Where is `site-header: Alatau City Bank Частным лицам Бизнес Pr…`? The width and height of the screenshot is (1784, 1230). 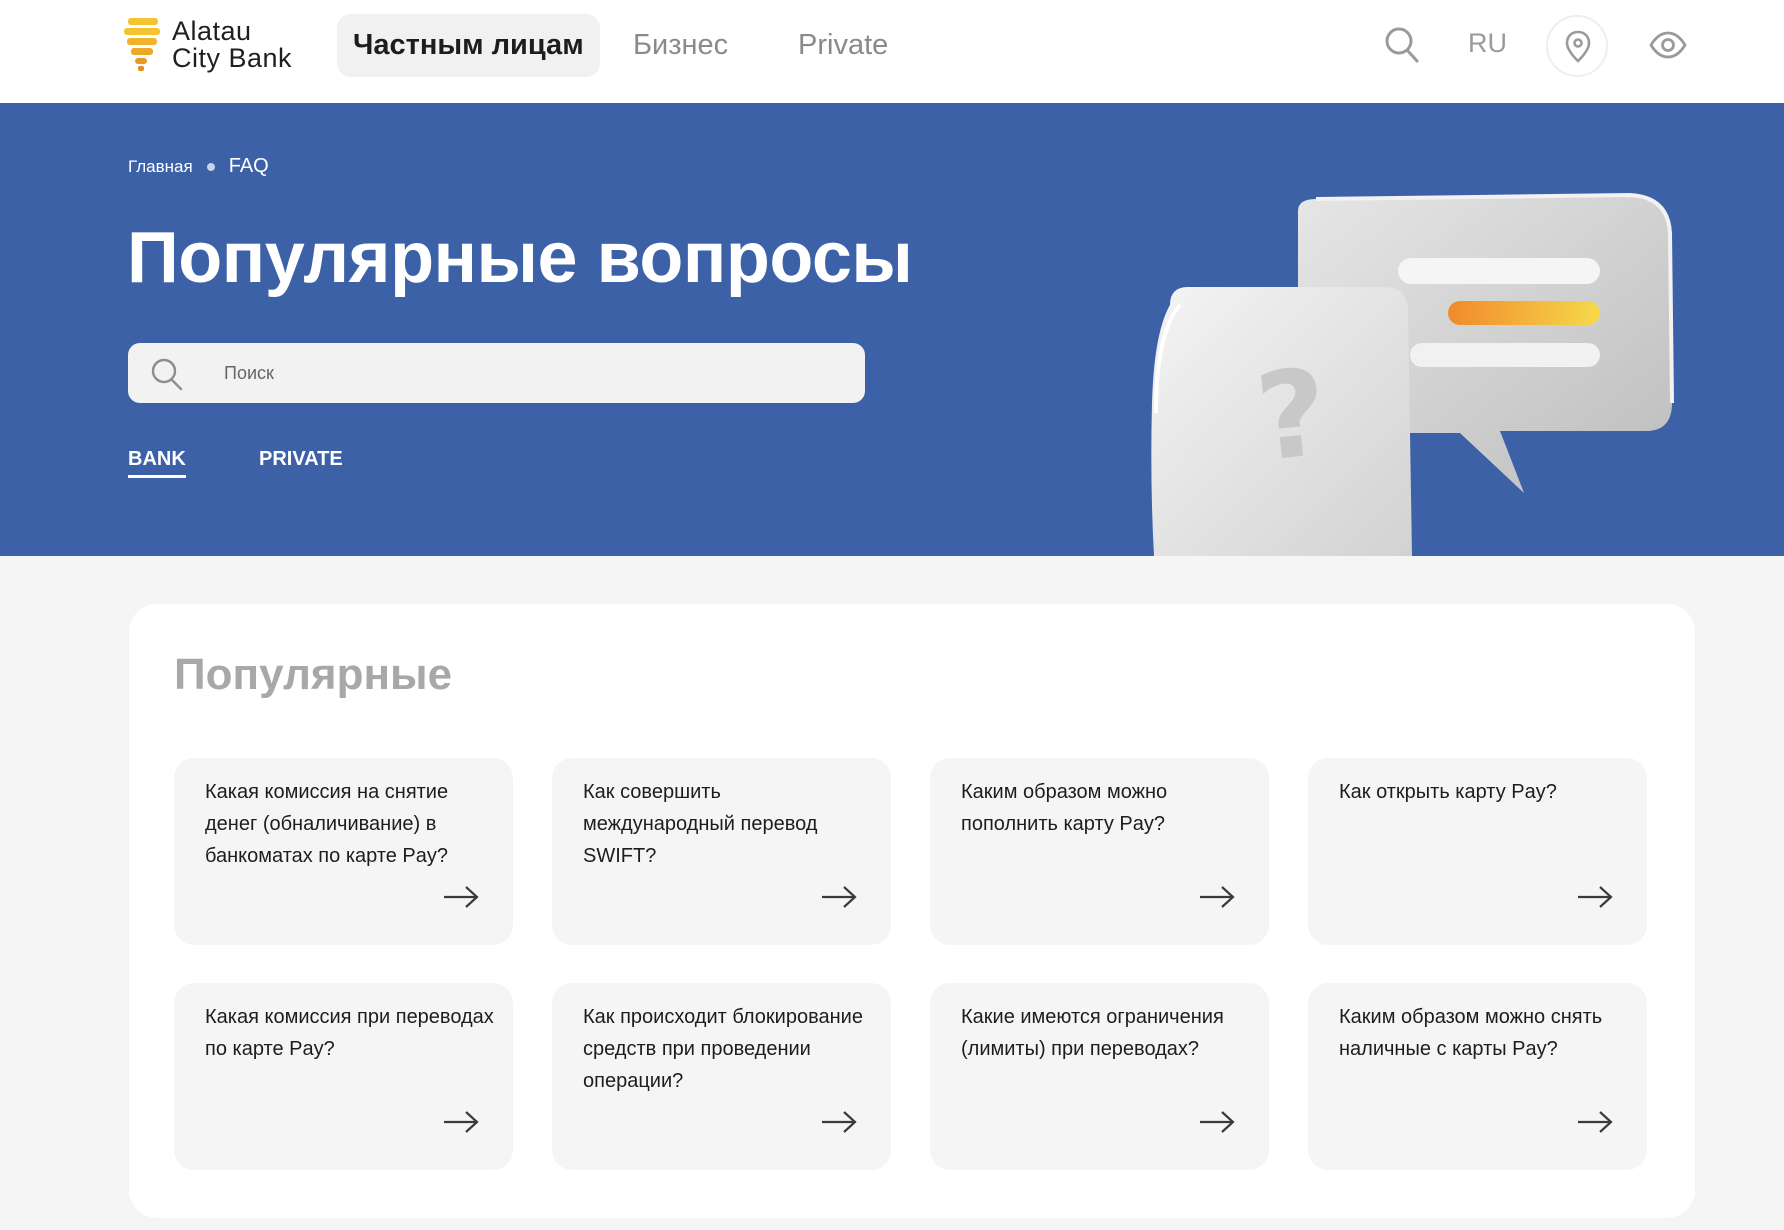 site-header: Alatau City Bank Частным лицам Бизнес Pr… is located at coordinates (892, 51).